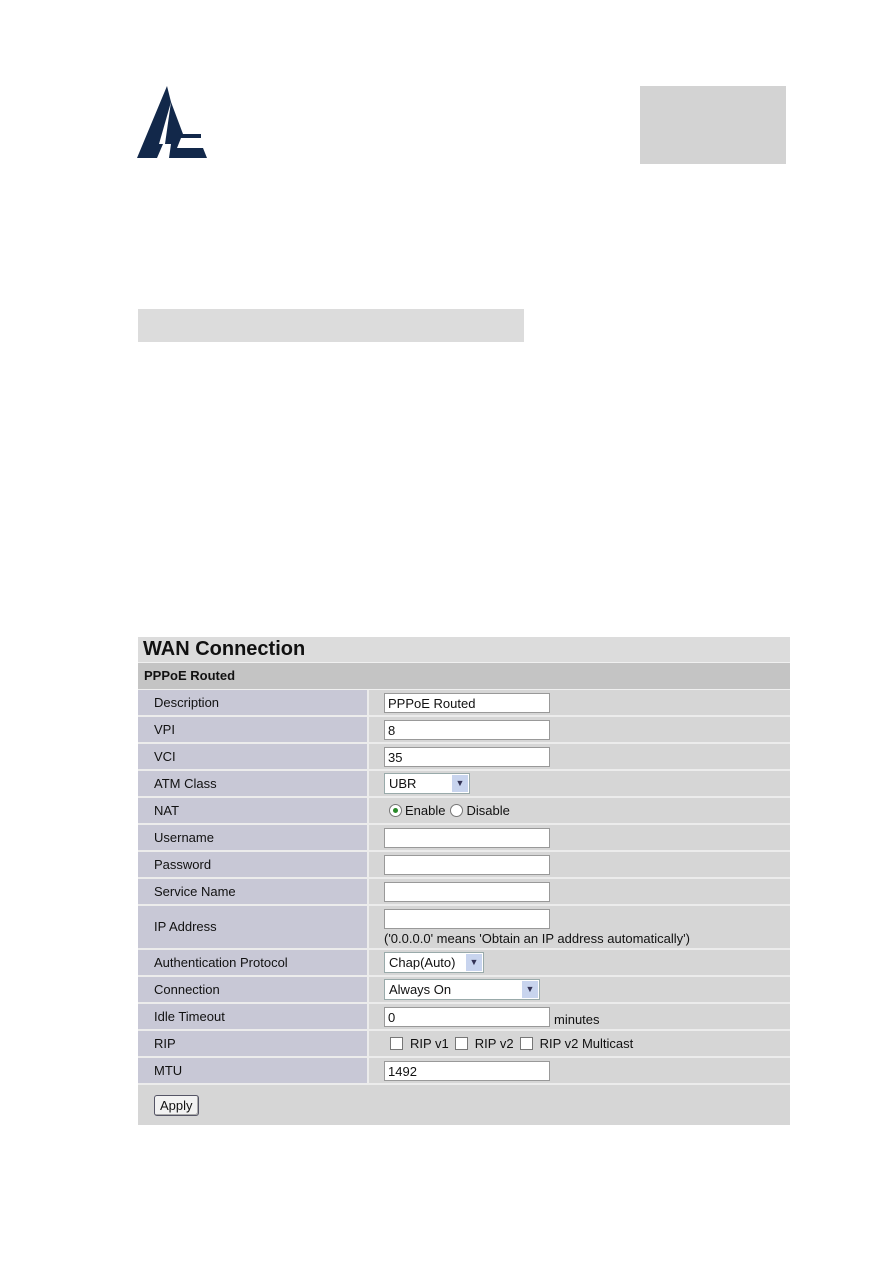 The image size is (893, 1263). What do you see at coordinates (253, 891) in the screenshot?
I see `label: Service Name` at bounding box center [253, 891].